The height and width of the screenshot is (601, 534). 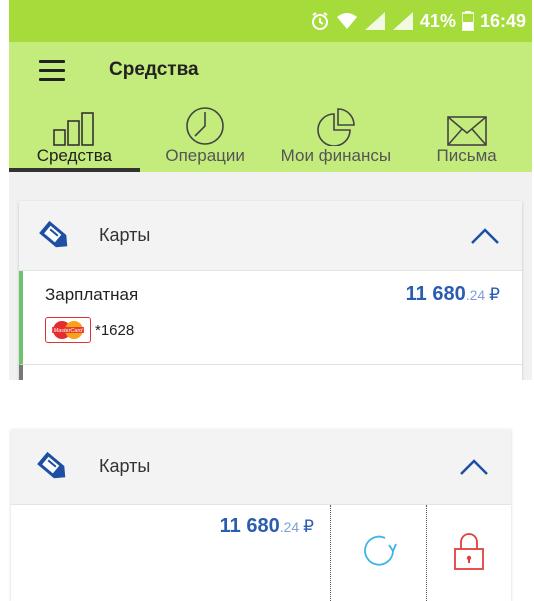 I want to click on tab-label: Письма, so click(x=466, y=155).